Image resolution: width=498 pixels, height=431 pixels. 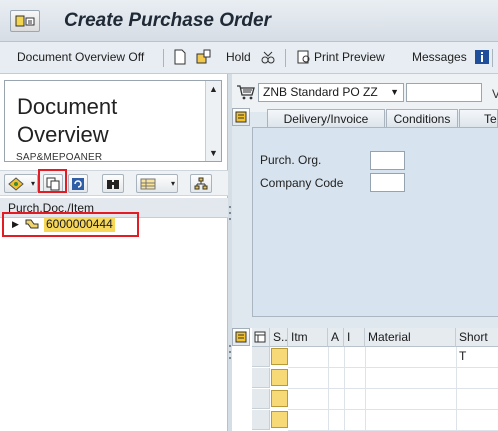 What do you see at coordinates (422, 118) in the screenshot?
I see `tab-conditions: Conditions` at bounding box center [422, 118].